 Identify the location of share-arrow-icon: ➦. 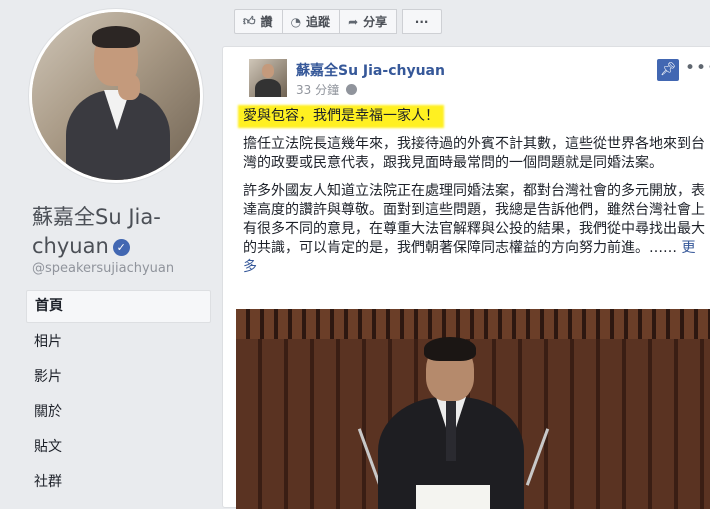
(353, 21).